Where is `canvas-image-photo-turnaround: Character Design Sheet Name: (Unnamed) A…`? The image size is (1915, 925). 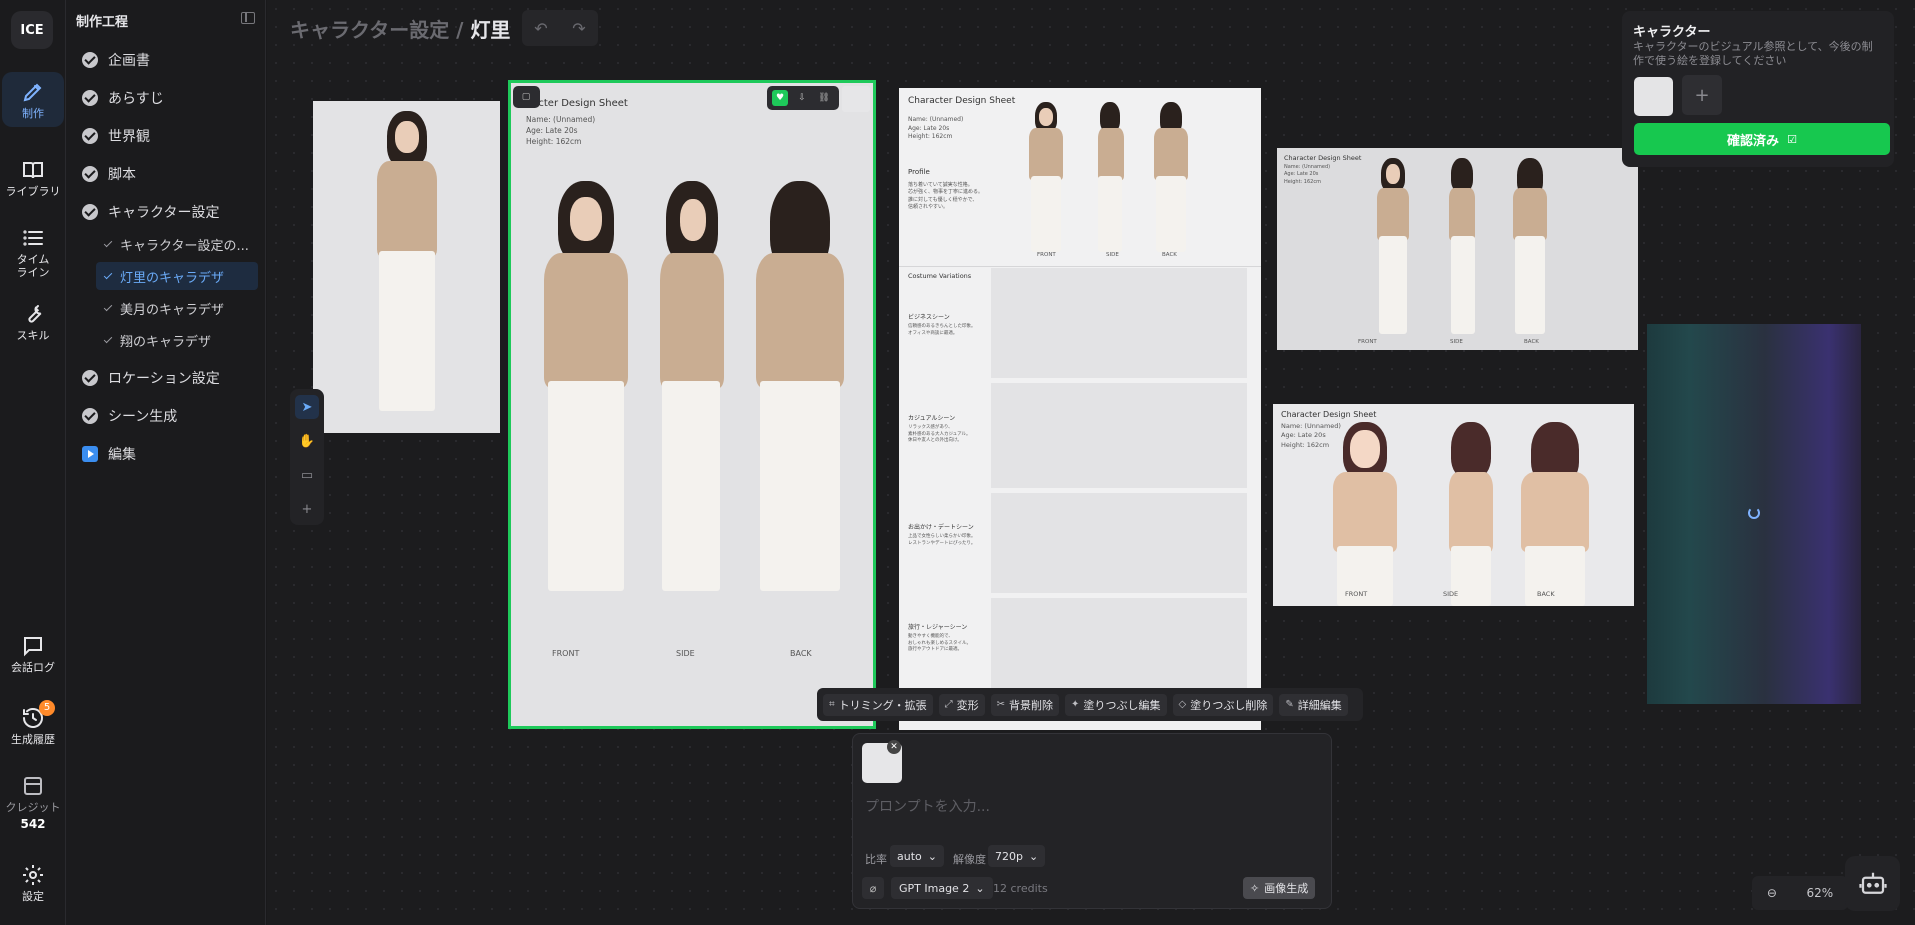
canvas-image-photo-turnaround: Character Design Sheet Name: (Unnamed) A… is located at coordinates (1457, 249).